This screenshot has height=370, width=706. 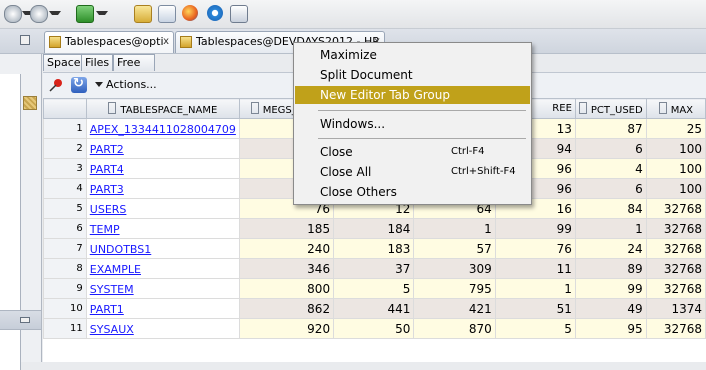 I want to click on row-number-cell: 3, so click(x=65, y=168).